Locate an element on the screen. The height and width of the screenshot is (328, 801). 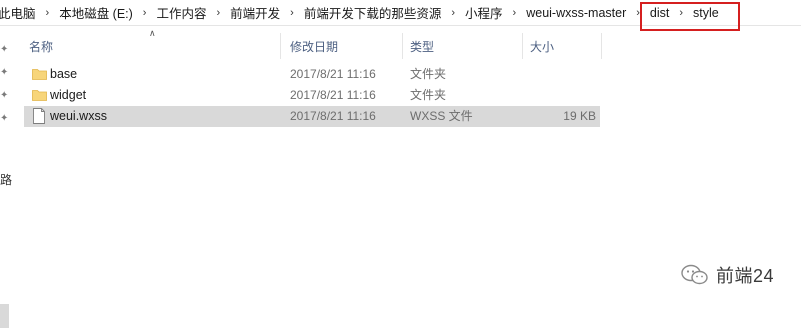
breadcrumb-label: 本地磁盘 (E:) is located at coordinates (96, 14).